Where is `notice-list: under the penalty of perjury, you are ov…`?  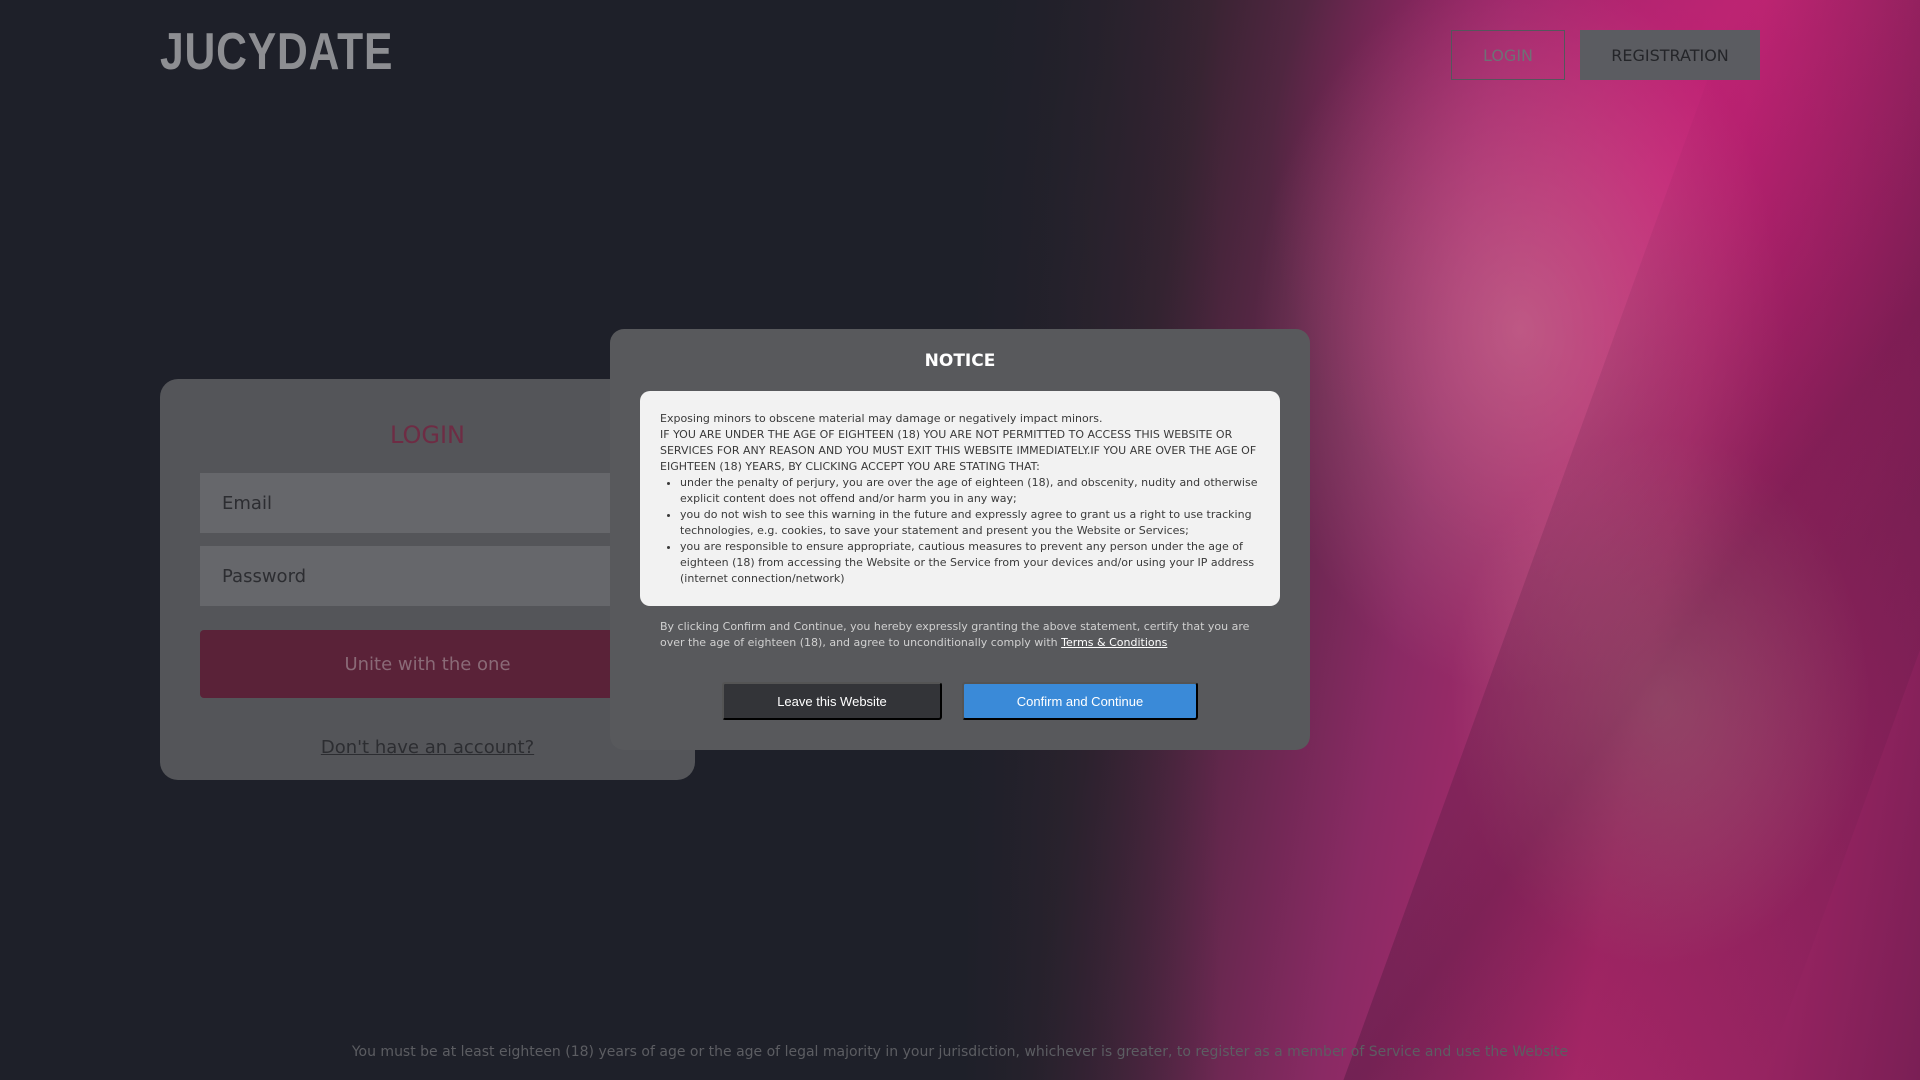
notice-list: under the penalty of perjury, you are ov… is located at coordinates (970, 531).